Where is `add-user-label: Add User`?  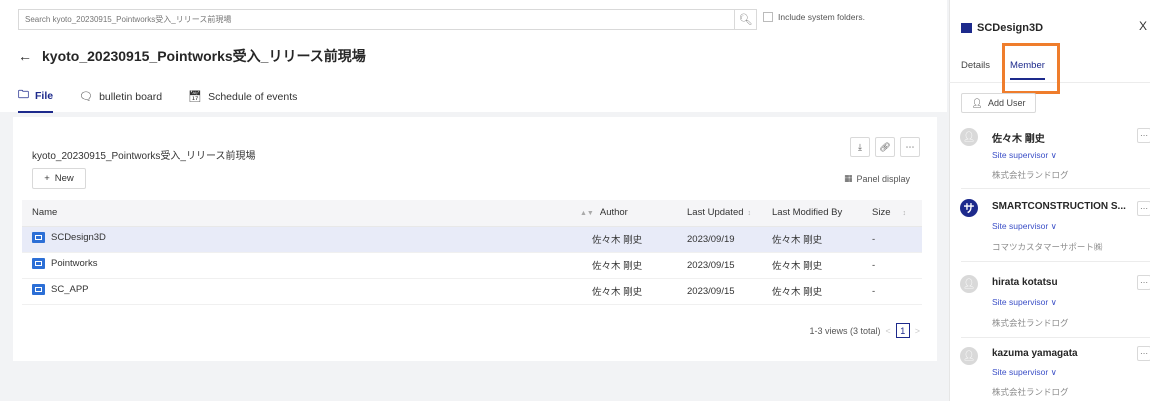
add-user-label: Add User is located at coordinates (1006, 103).